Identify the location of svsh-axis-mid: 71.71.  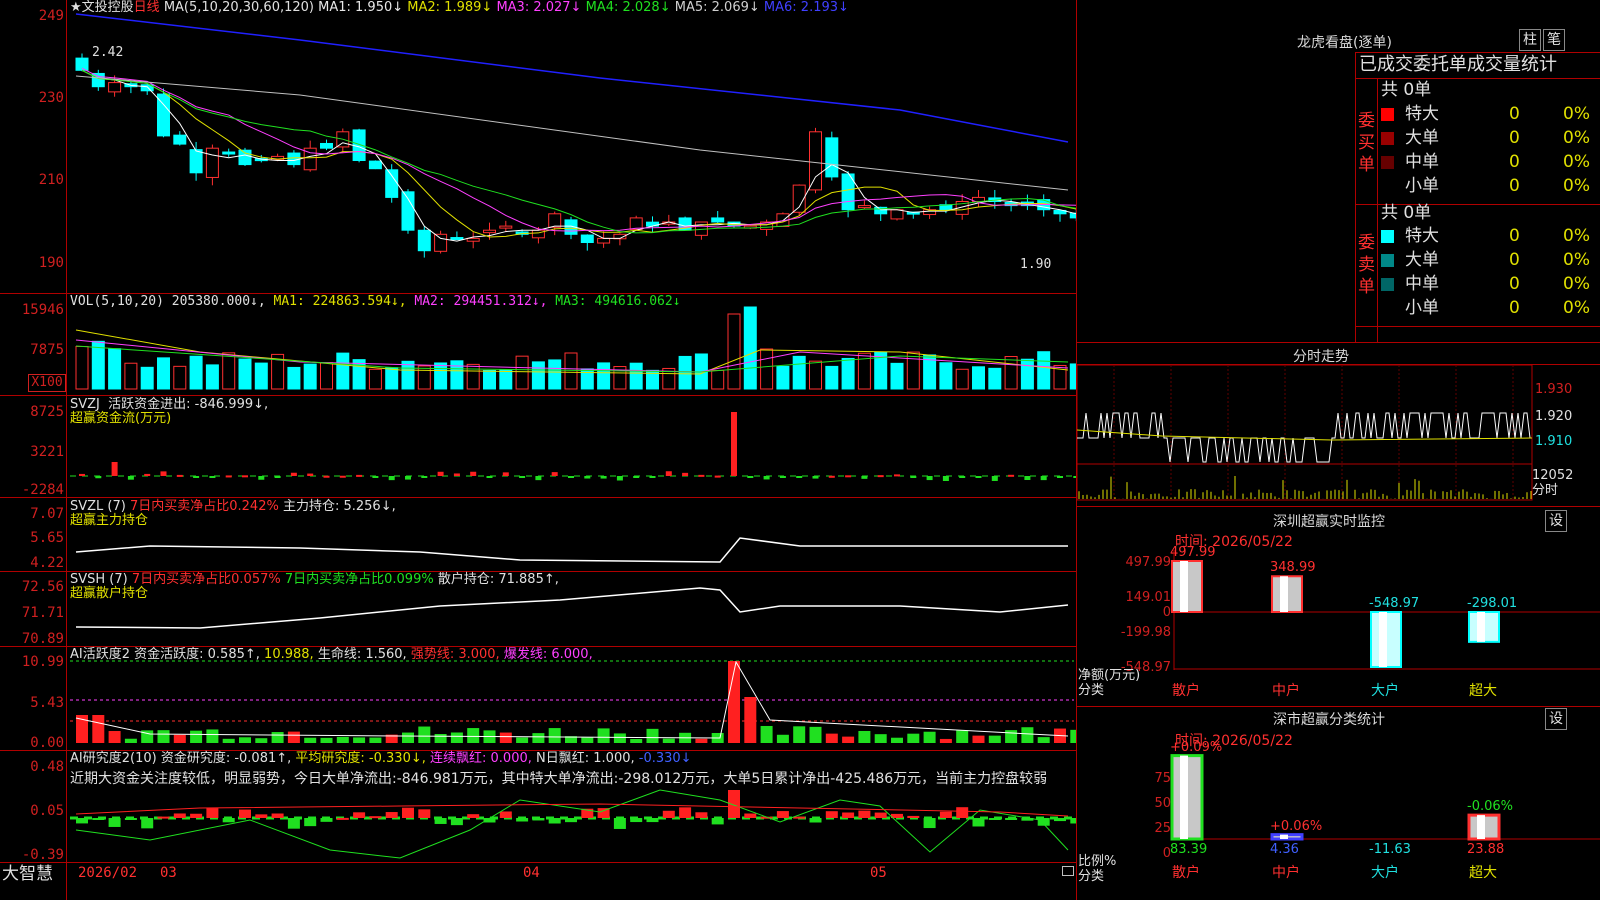
(42, 613).